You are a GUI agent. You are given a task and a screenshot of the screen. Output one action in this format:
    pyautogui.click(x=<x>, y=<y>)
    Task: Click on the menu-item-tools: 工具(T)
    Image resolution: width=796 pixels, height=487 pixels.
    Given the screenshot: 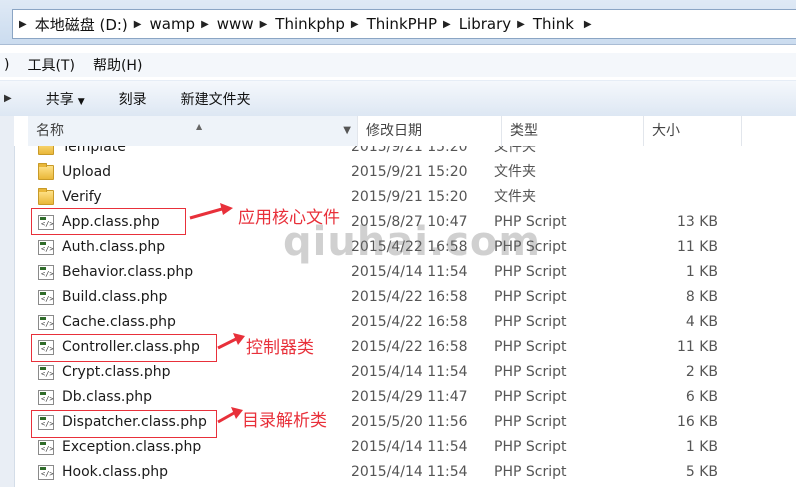 What is the action you would take?
    pyautogui.click(x=50, y=65)
    